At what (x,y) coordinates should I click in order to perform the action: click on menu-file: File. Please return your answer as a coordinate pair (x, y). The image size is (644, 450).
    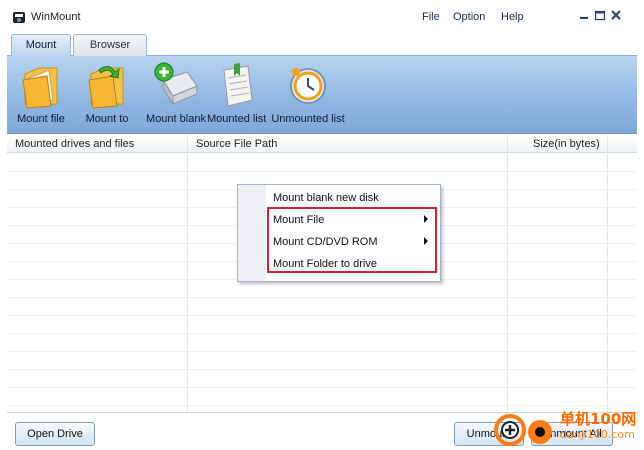
    Looking at the image, I should click on (431, 17).